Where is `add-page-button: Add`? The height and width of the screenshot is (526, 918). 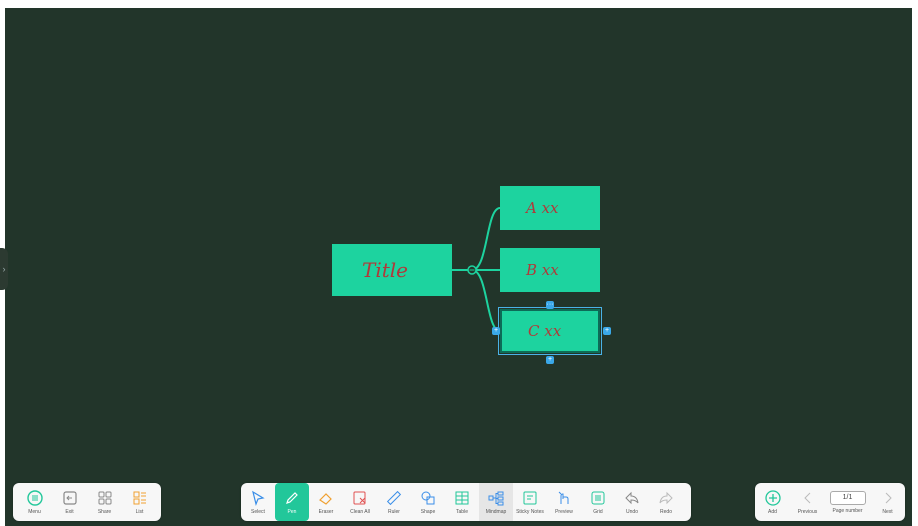 add-page-button: Add is located at coordinates (773, 502).